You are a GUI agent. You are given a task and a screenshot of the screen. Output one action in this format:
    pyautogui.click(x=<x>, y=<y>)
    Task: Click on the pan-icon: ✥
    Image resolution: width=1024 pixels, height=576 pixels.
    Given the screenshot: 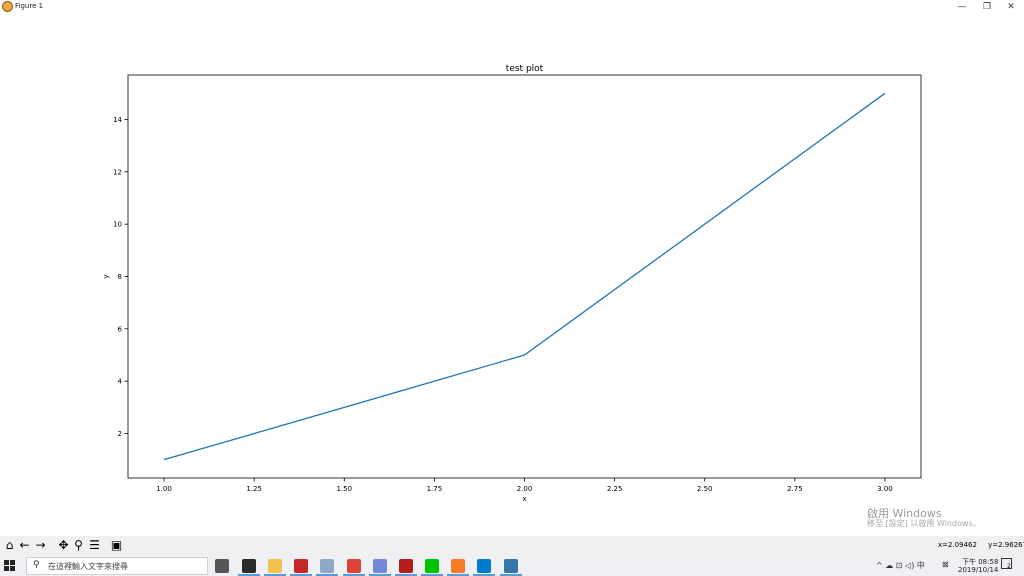 What is the action you would take?
    pyautogui.click(x=63, y=545)
    